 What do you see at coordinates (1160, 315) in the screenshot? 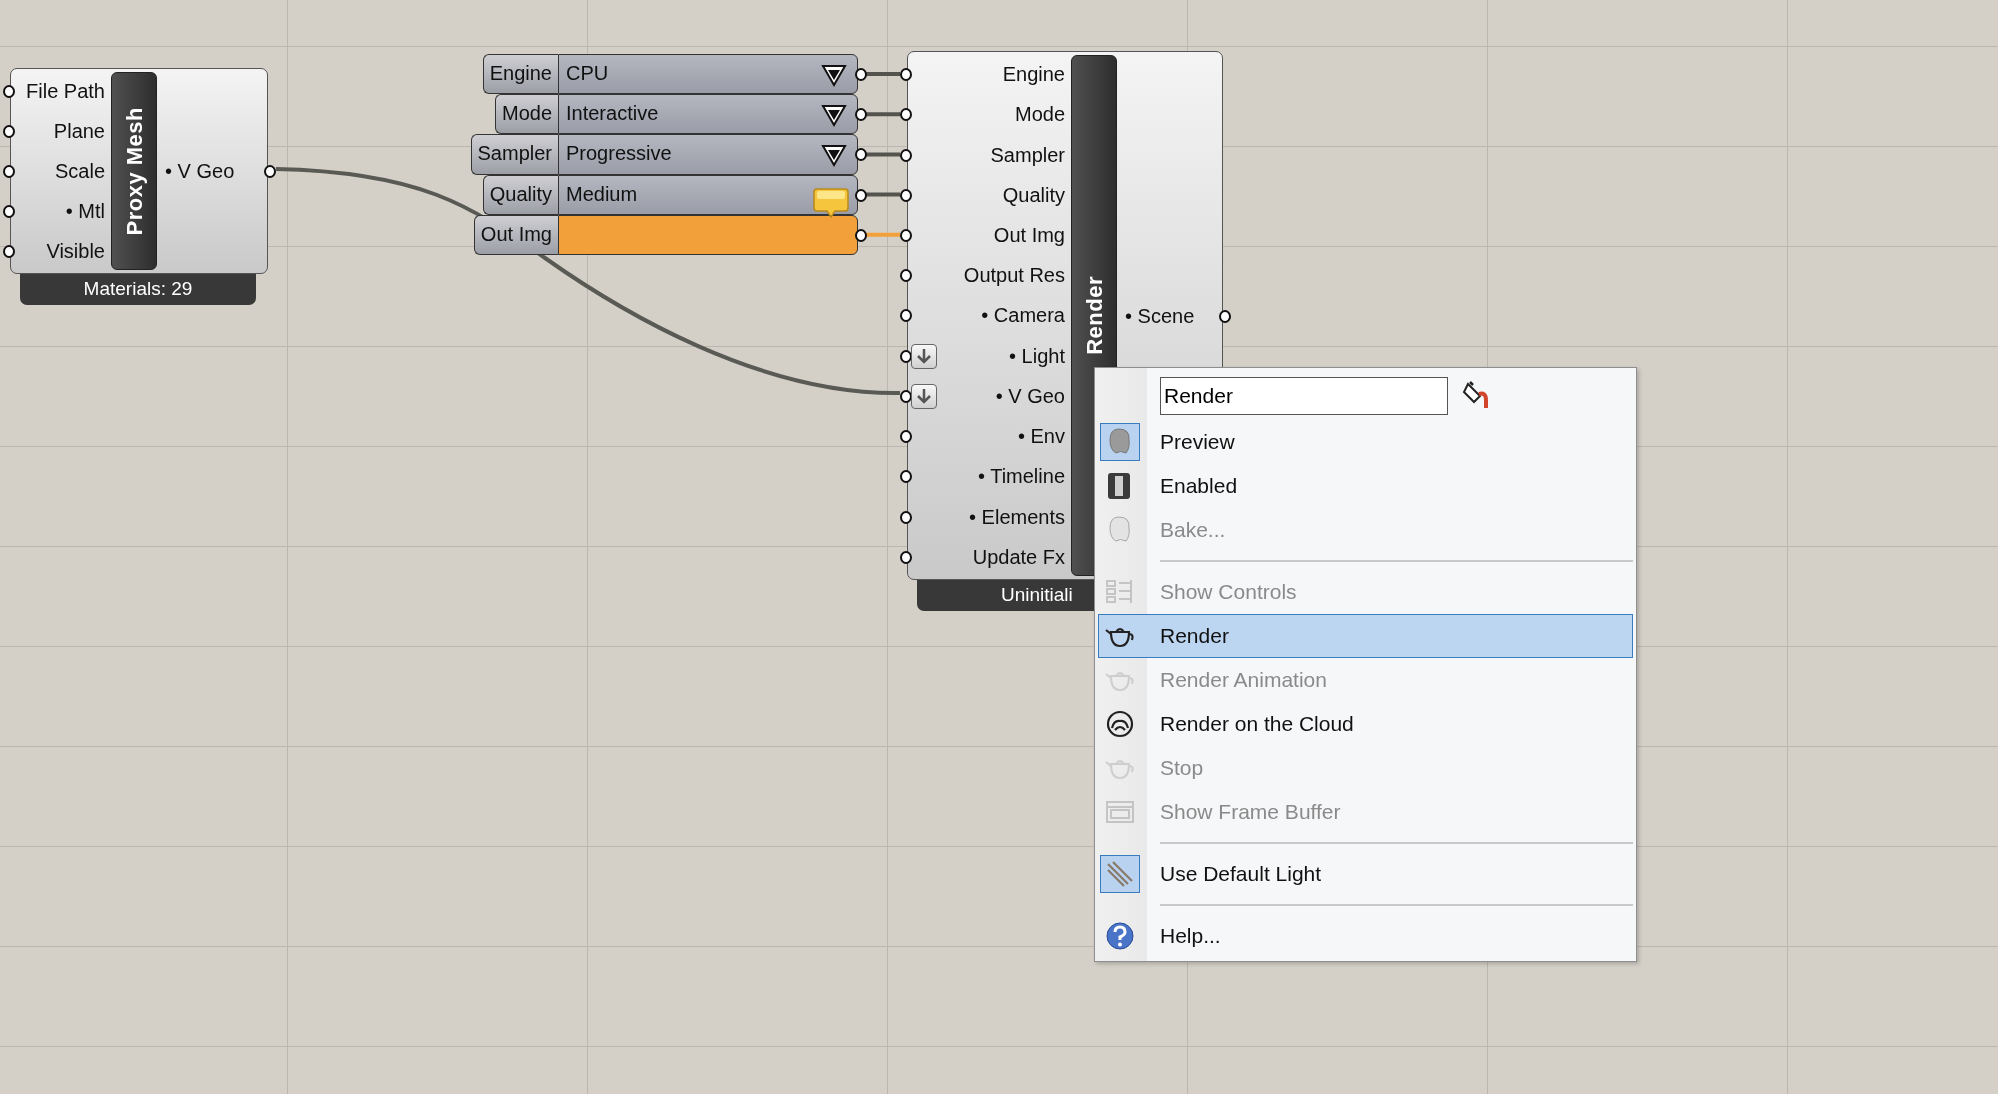
I see `output-label: • Scene` at bounding box center [1160, 315].